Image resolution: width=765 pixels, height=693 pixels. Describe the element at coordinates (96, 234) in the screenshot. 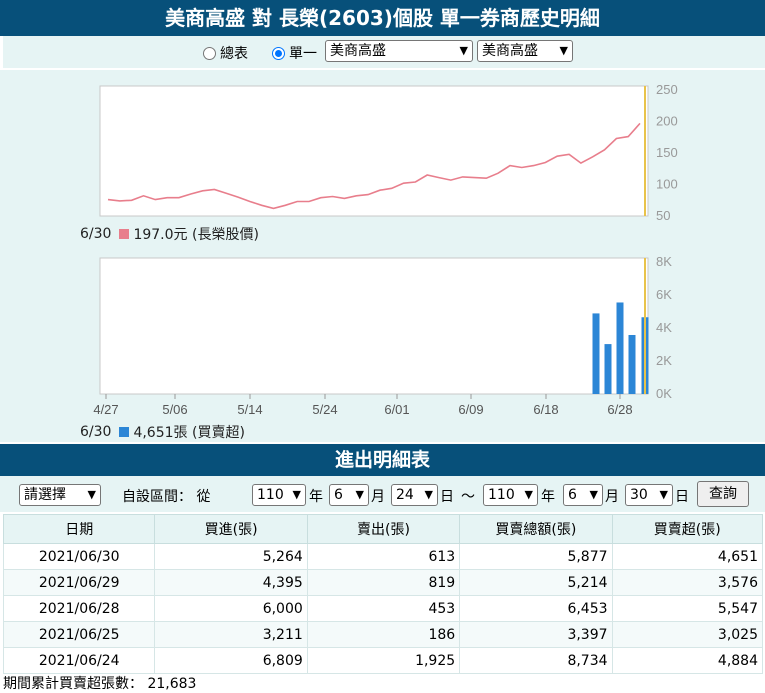

I see `price-legend-date: 6/30` at that location.